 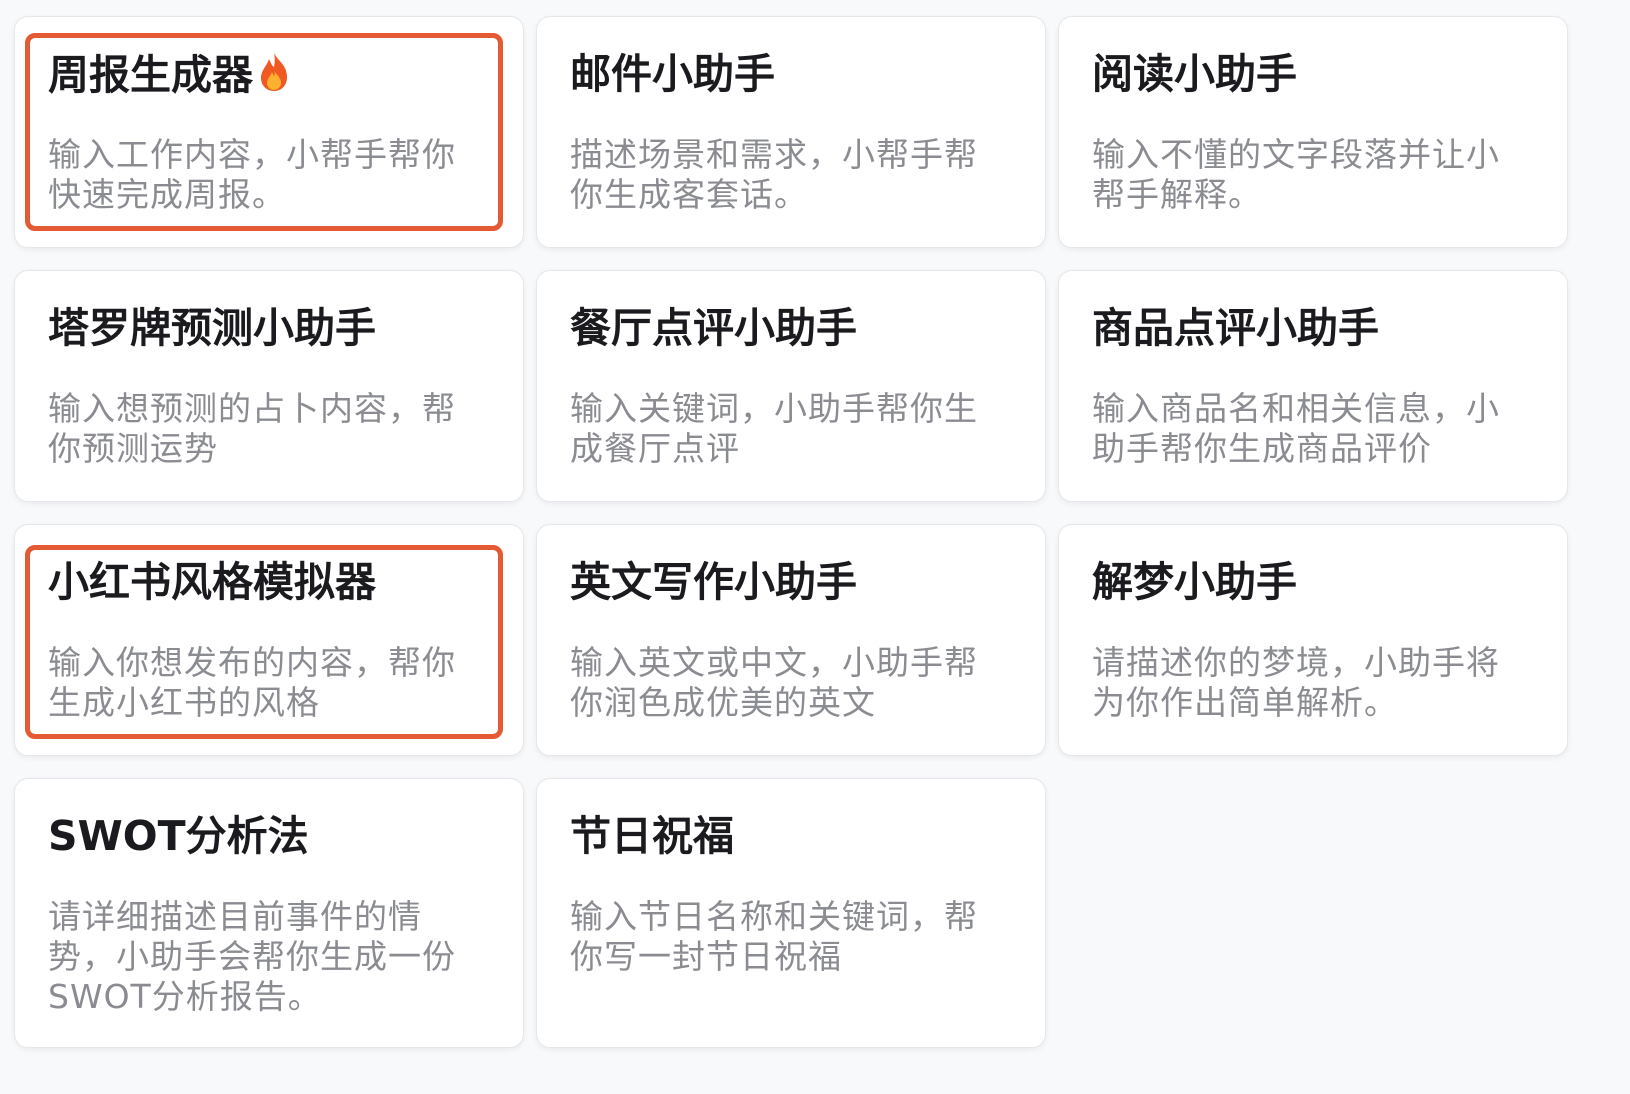 What do you see at coordinates (791, 132) in the screenshot?
I see `card-email-assistant: 邮件小助手 描述场景和需求，小帮手帮你生成客套话。` at bounding box center [791, 132].